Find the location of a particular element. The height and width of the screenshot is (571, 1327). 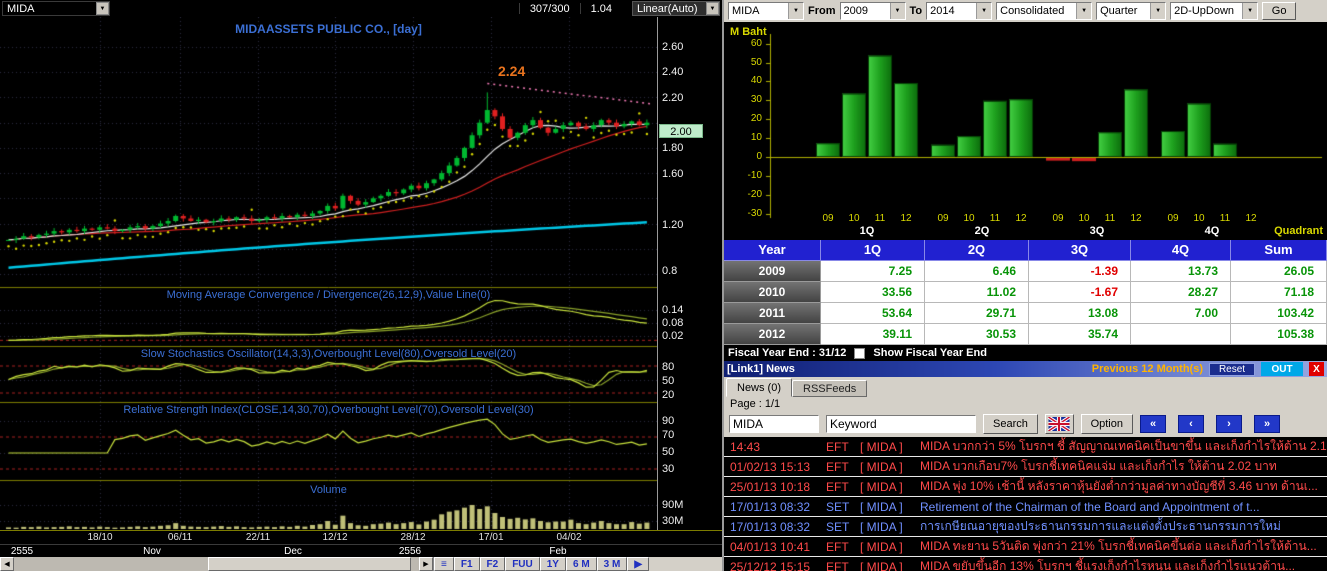

period-value: Quarter is located at coordinates (1119, 11).